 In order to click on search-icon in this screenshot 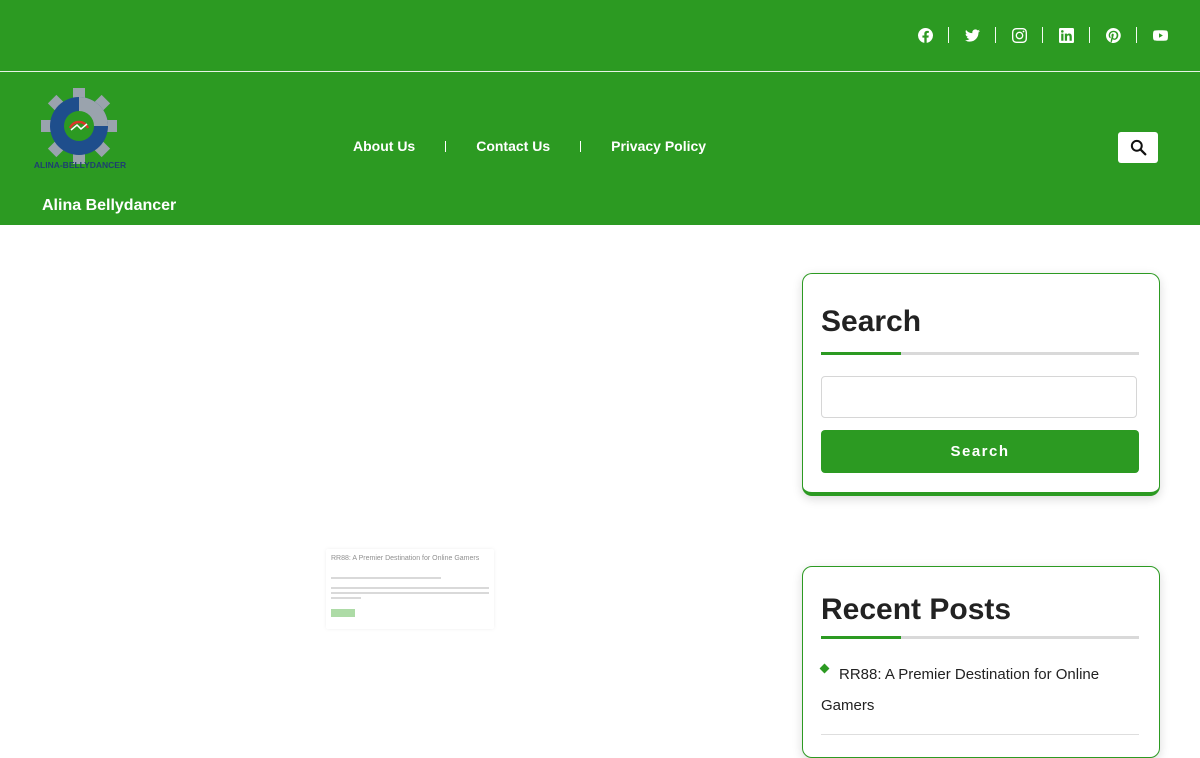, I will do `click(1138, 147)`.